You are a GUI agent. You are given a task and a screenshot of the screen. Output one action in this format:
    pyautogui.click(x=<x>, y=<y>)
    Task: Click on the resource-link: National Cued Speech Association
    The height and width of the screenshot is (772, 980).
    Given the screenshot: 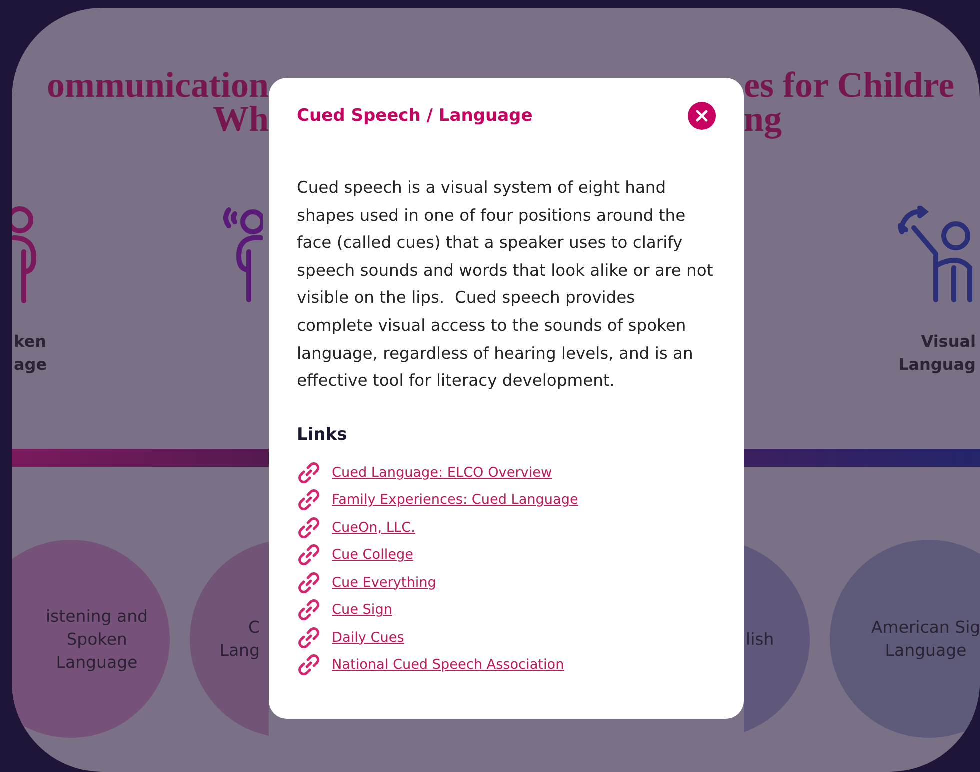 What is the action you would take?
    pyautogui.click(x=448, y=665)
    